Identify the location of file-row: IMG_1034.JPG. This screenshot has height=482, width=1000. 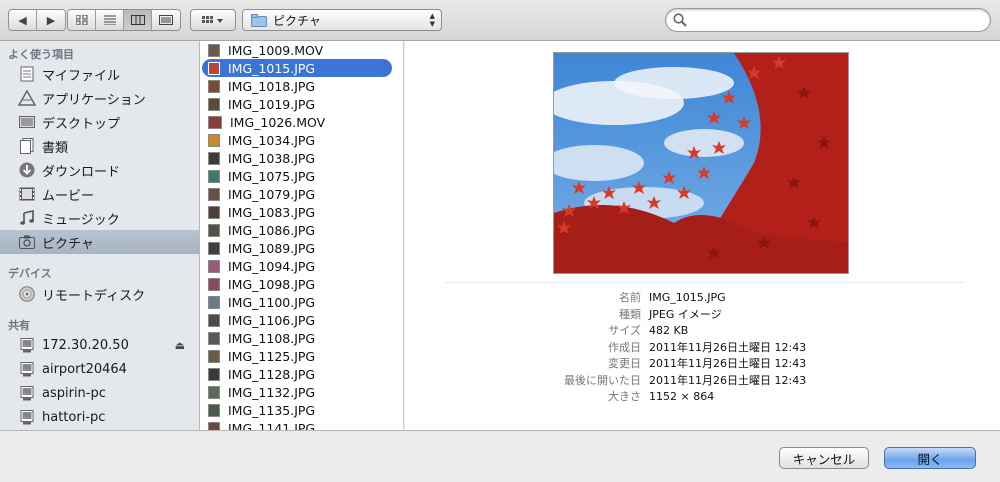
(301, 140).